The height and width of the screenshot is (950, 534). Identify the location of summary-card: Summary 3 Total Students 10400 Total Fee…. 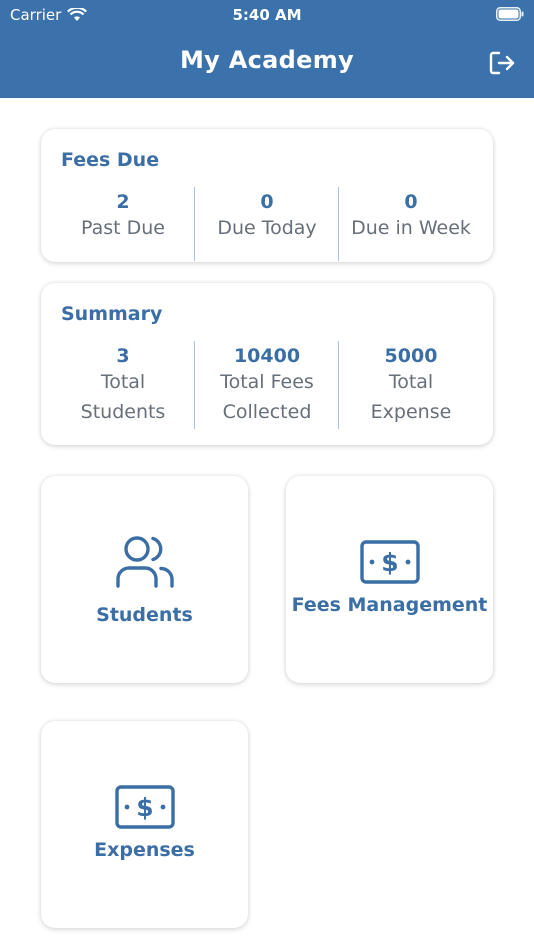
(267, 364).